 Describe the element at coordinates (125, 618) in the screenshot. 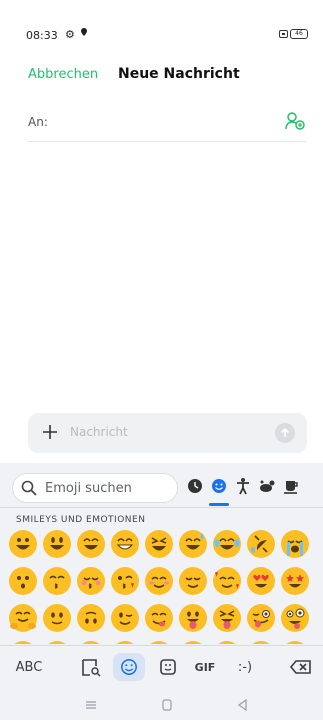

I see `emoji-wink` at that location.